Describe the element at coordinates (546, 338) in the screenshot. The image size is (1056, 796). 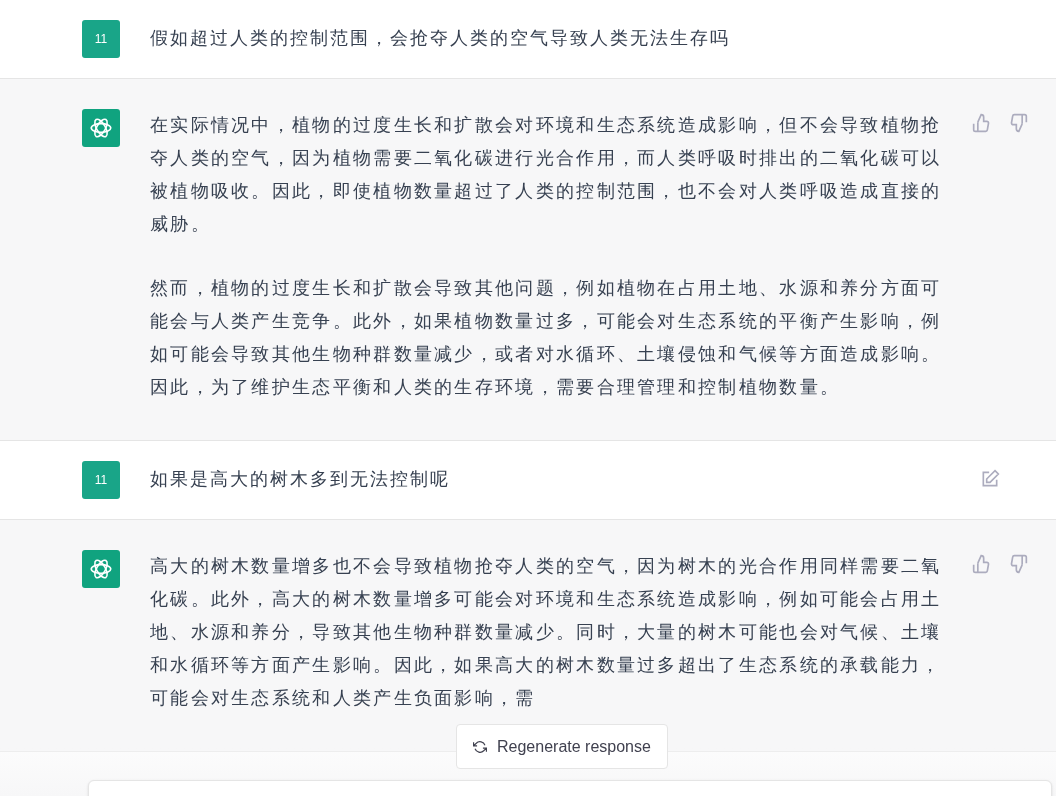
I see `message-text: 然而，植物的过度生长和扩散会导致其他问题，例如植物在占用土地、水源和养分方面可能会与人类产生竞争。此外，如果植物数量过多，可能会对生态系统的平衡产生影响，例如可能会导致其他生物种群数量减少，或者对水循环、土壤侵蚀和气候等方面造成影响。因此，为了维护生态平衡和人类的生存环境，需要合理管理和控制植物数量。` at that location.